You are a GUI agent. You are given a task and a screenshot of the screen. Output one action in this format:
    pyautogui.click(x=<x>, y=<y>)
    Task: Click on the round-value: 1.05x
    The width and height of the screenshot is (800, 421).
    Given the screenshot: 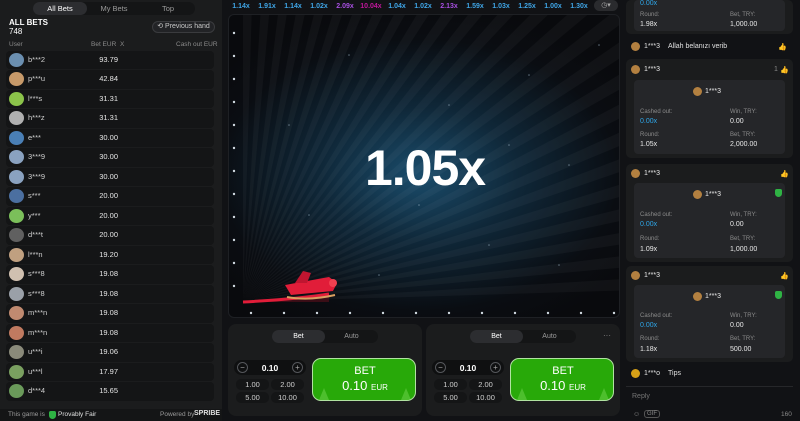 What is the action you would take?
    pyautogui.click(x=649, y=144)
    